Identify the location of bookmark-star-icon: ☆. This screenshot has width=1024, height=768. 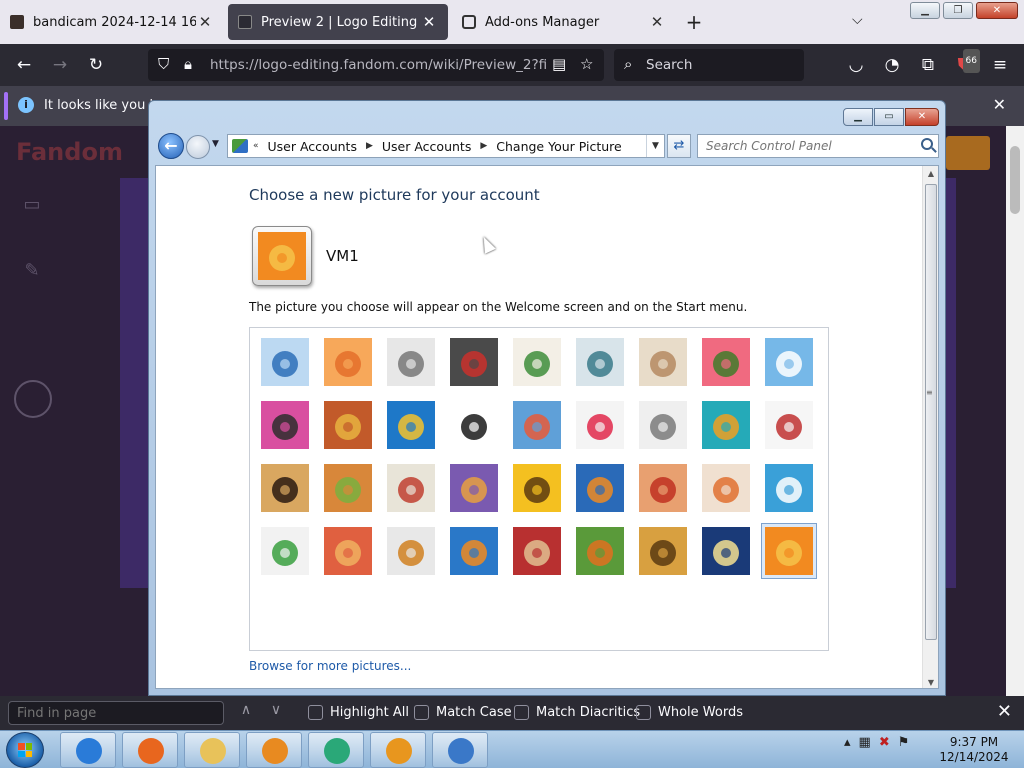
(586, 64).